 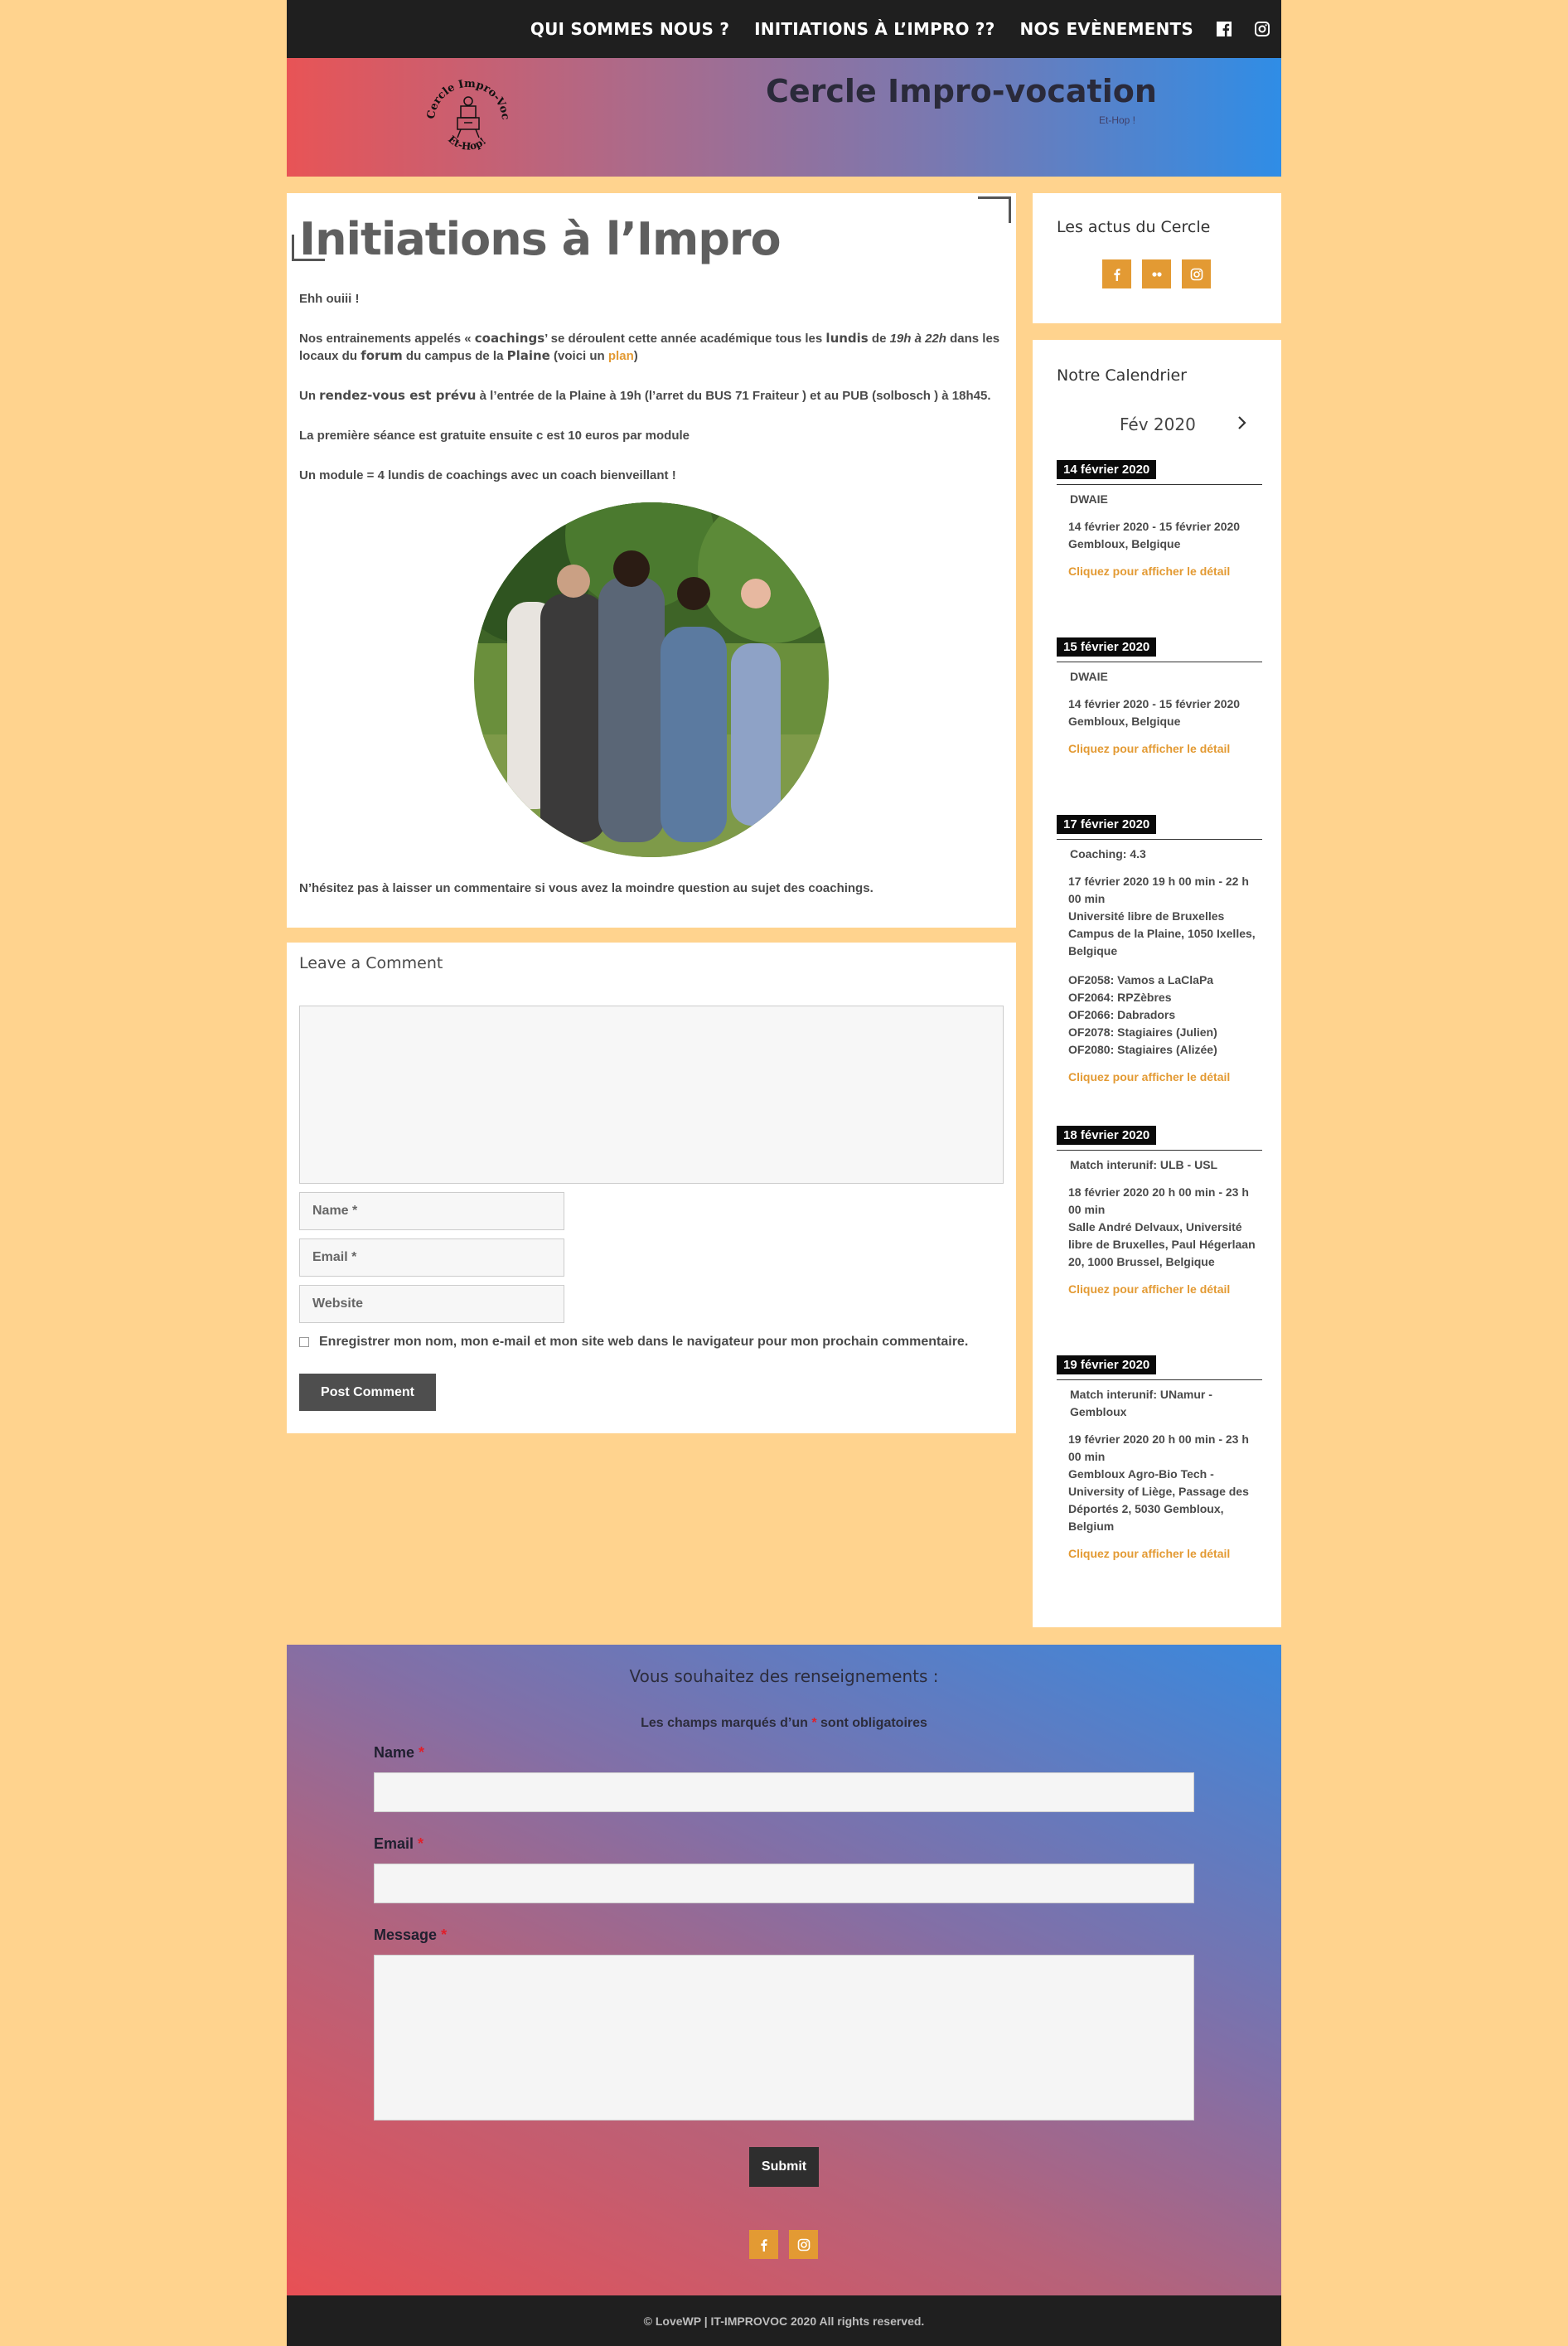 I want to click on svg-text: Cercle Impro-Vocation, so click(x=465, y=95).